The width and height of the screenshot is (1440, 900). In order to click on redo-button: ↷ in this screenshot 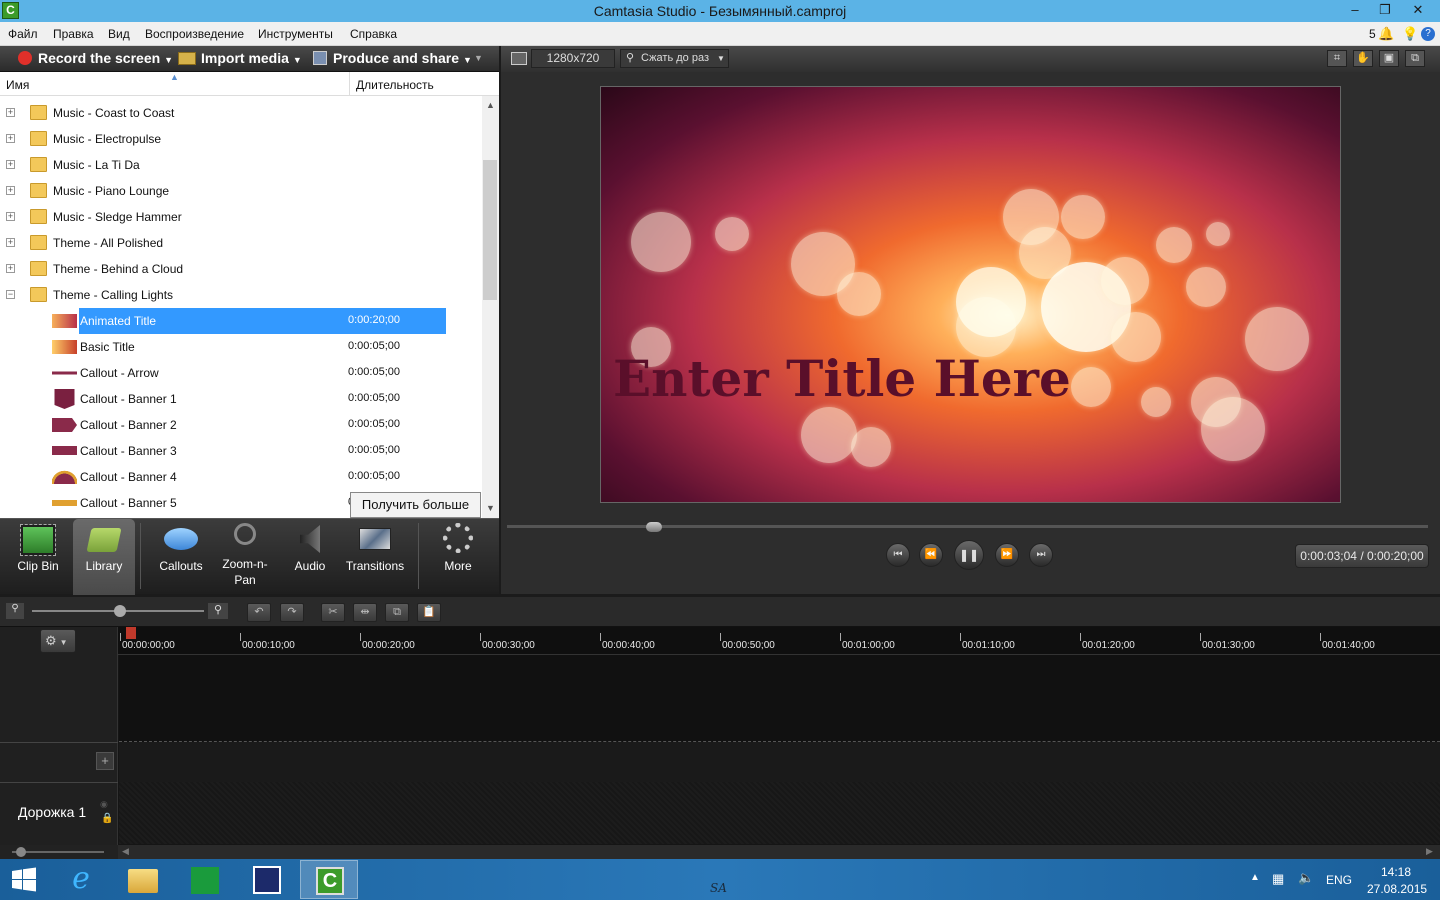, I will do `click(292, 612)`.